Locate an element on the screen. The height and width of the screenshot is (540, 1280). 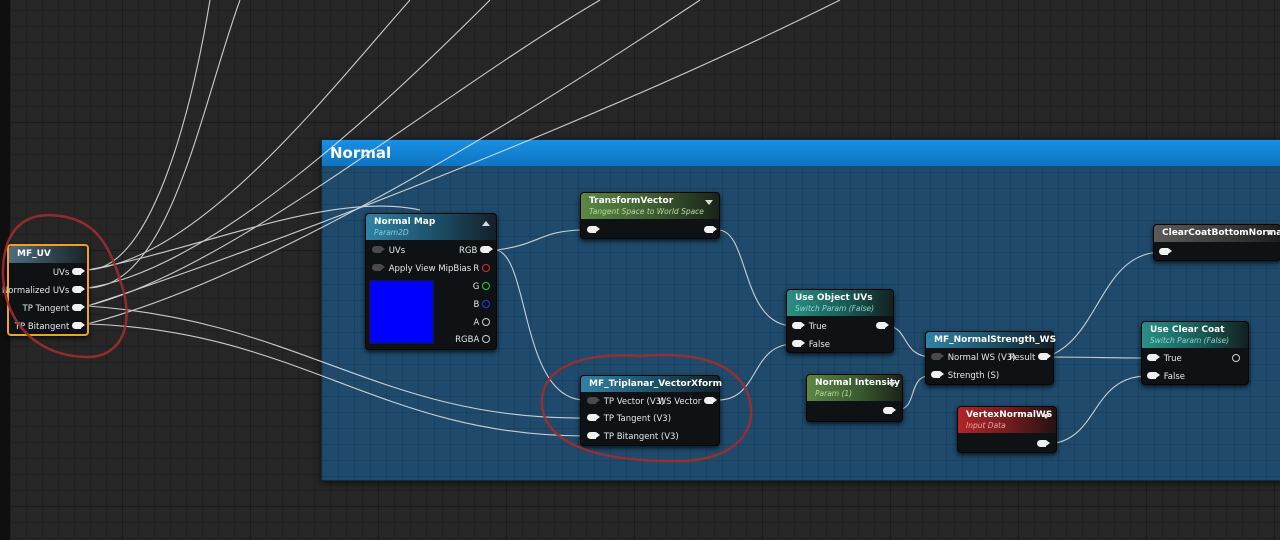
pin-row-a-out: A is located at coordinates (481, 323).